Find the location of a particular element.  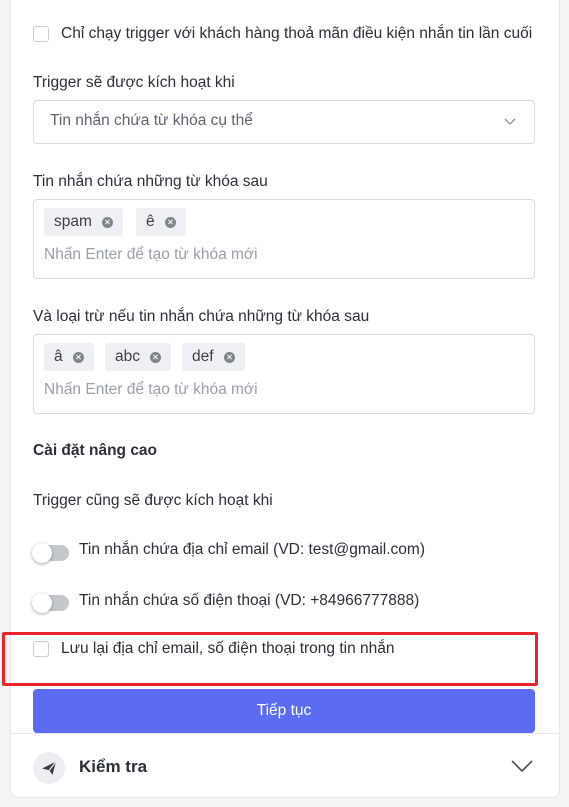

phone-toggle is located at coordinates (50, 603).